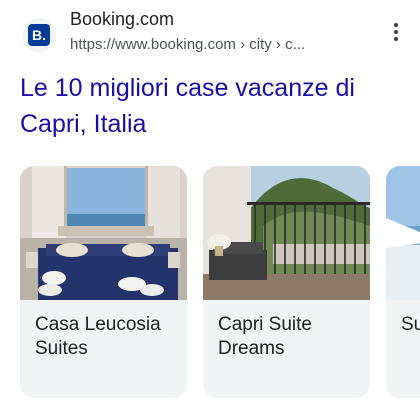  What do you see at coordinates (98, 336) in the screenshot?
I see `card-title: Casa Leucosia Suites` at bounding box center [98, 336].